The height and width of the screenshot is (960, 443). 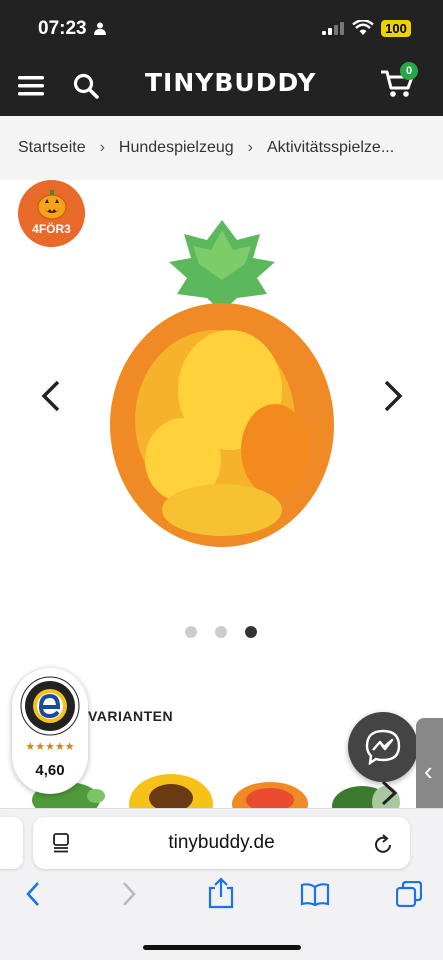 What do you see at coordinates (33, 894) in the screenshot?
I see `back-icon` at bounding box center [33, 894].